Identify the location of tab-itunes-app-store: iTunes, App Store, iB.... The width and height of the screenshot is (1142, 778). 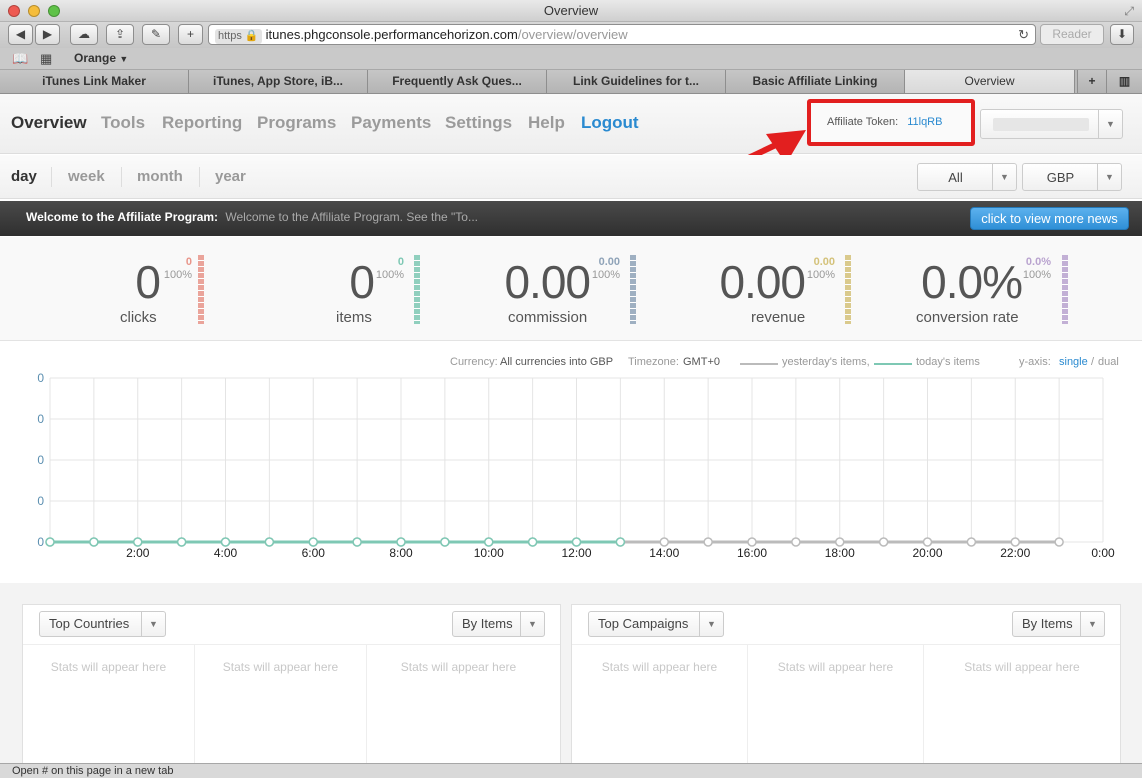
(278, 81).